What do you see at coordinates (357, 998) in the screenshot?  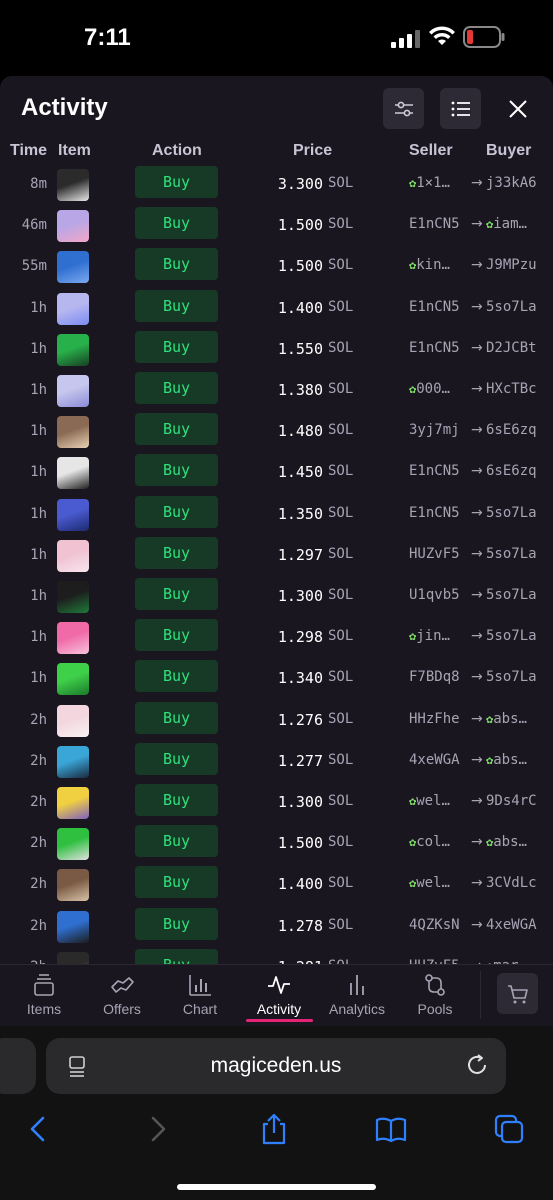 I see `tab-analytics: Analytics` at bounding box center [357, 998].